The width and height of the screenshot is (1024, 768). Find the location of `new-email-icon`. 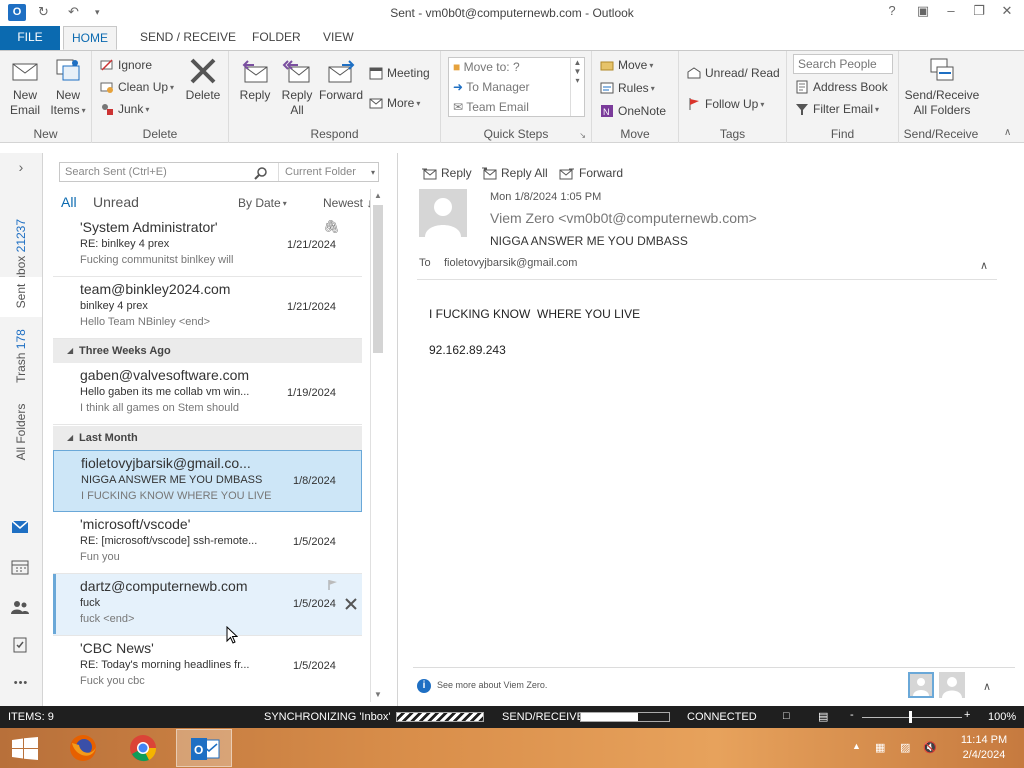

new-email-icon is located at coordinates (25, 72).